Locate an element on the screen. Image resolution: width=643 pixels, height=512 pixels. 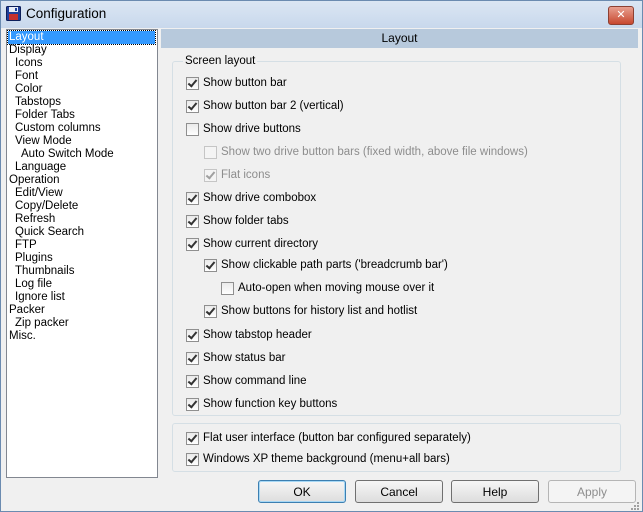
tree-item-color: Color is located at coordinates (28, 89).